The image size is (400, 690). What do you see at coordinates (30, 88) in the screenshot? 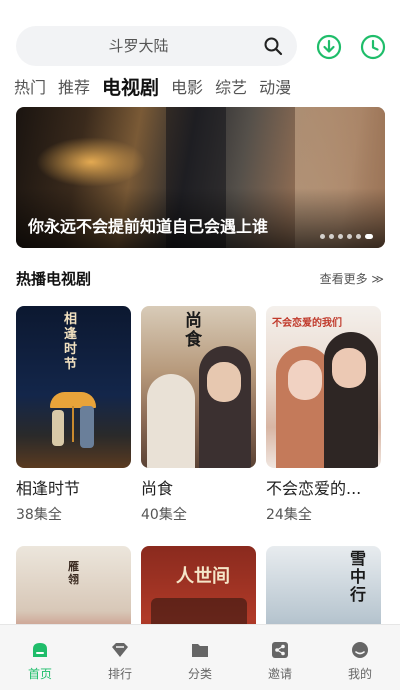
I see `tab-hot: 热门` at bounding box center [30, 88].